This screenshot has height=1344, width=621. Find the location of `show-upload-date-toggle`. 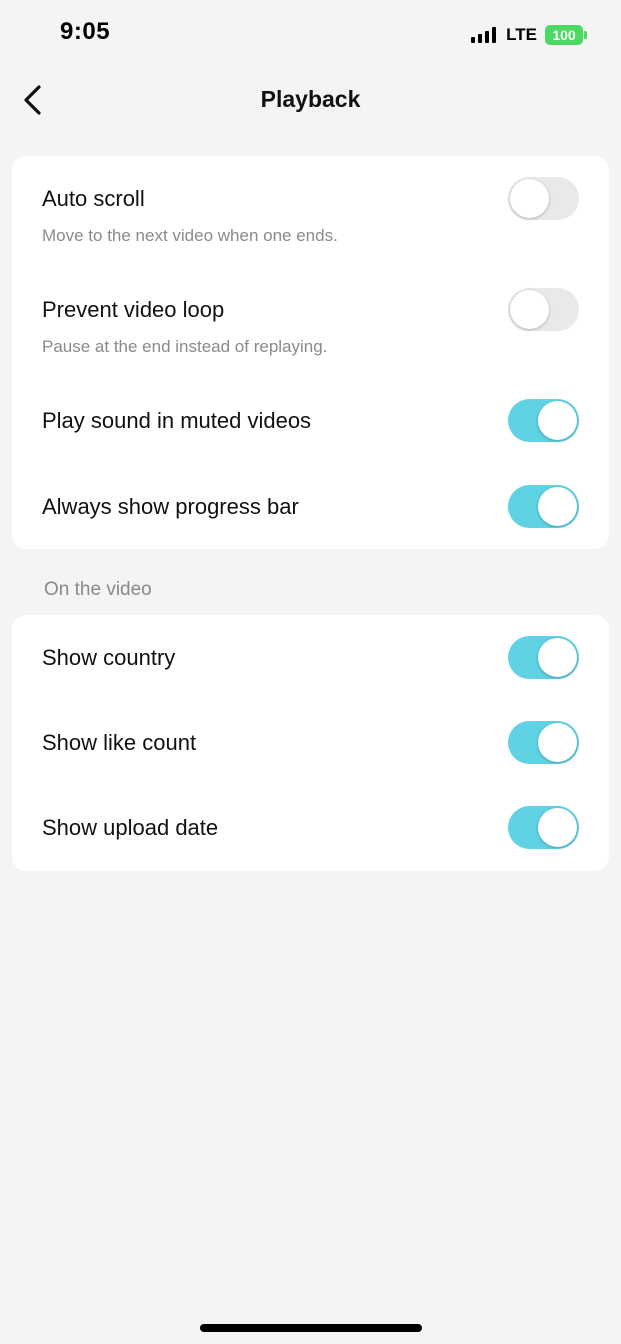

show-upload-date-toggle is located at coordinates (543, 827).